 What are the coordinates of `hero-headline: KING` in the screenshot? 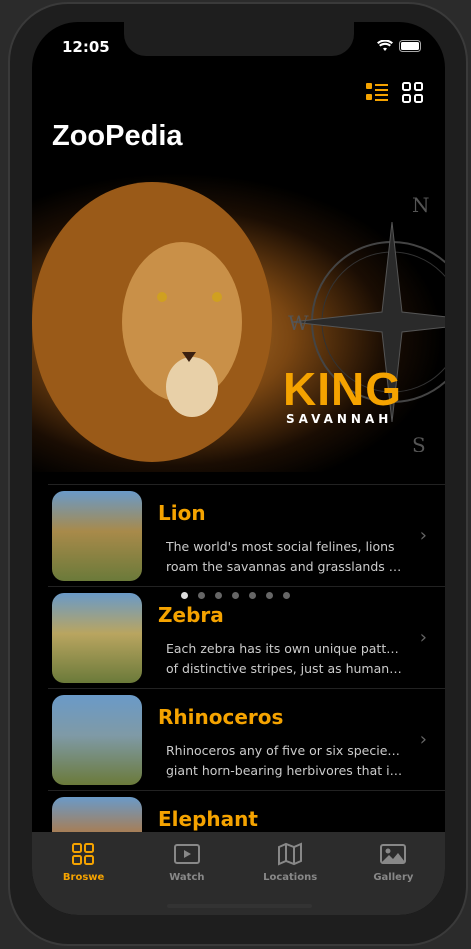 It's located at (342, 389).